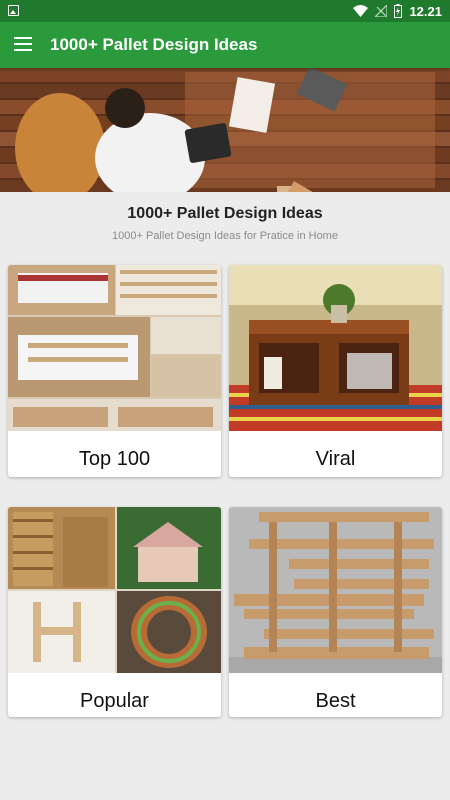  What do you see at coordinates (13, 10) in the screenshot?
I see `image-icon` at bounding box center [13, 10].